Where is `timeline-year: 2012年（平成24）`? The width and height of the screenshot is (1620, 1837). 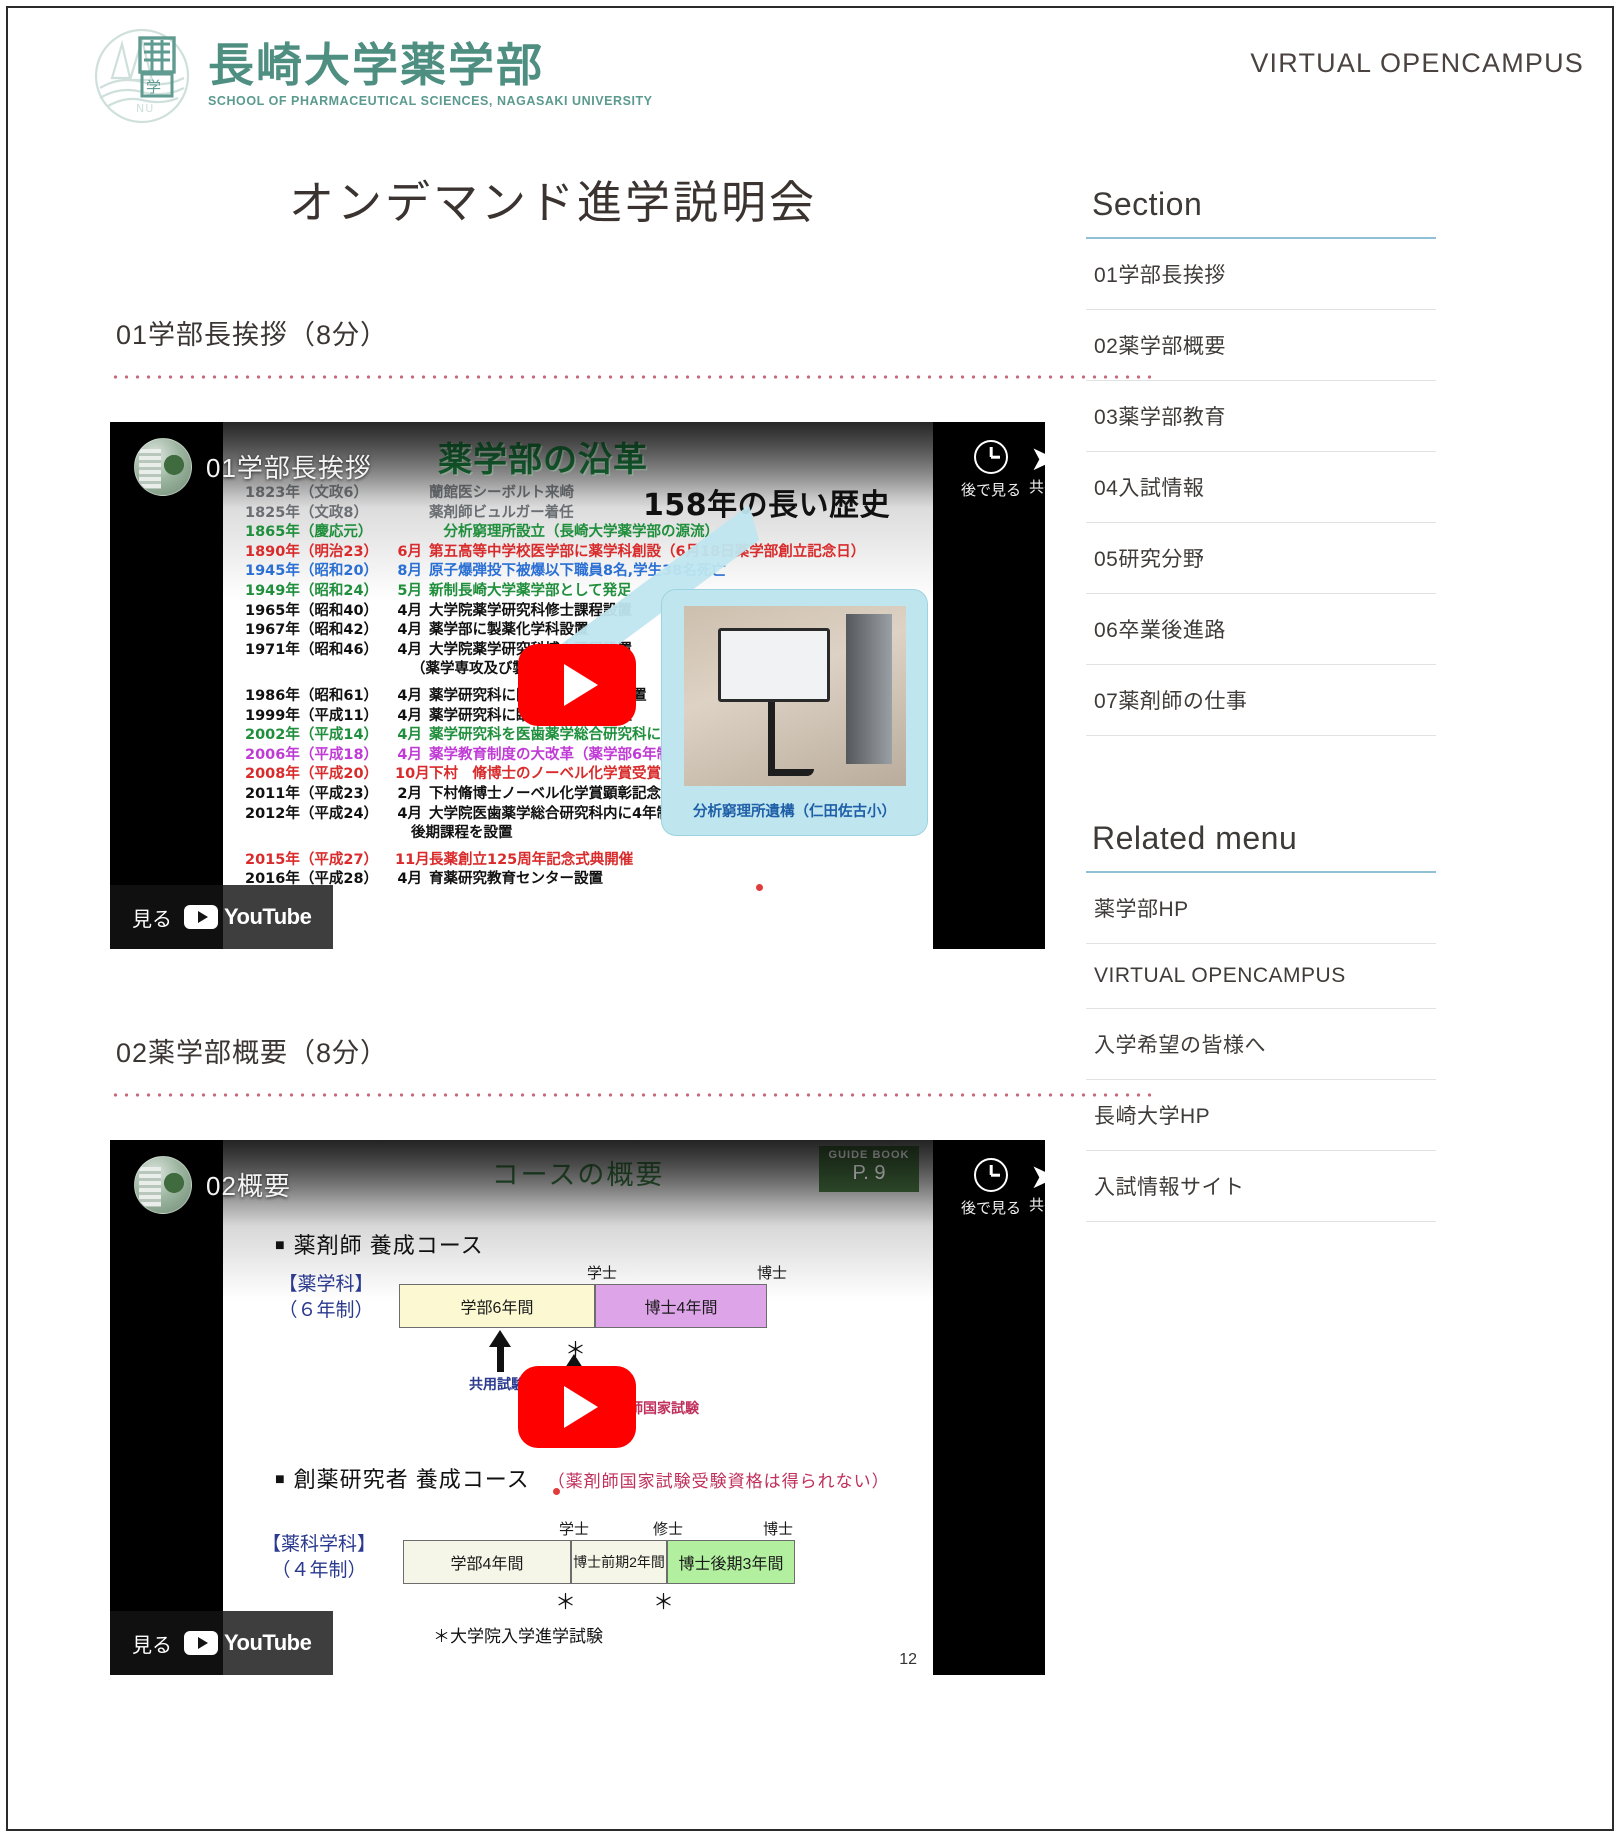
timeline-year: 2012年（平成24） is located at coordinates (312, 813).